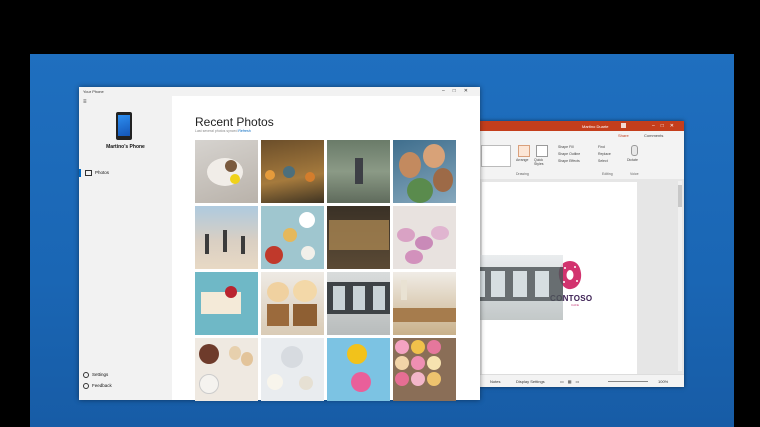  Describe the element at coordinates (530, 381) in the screenshot. I see `display-settings-button: Display Settings` at that location.